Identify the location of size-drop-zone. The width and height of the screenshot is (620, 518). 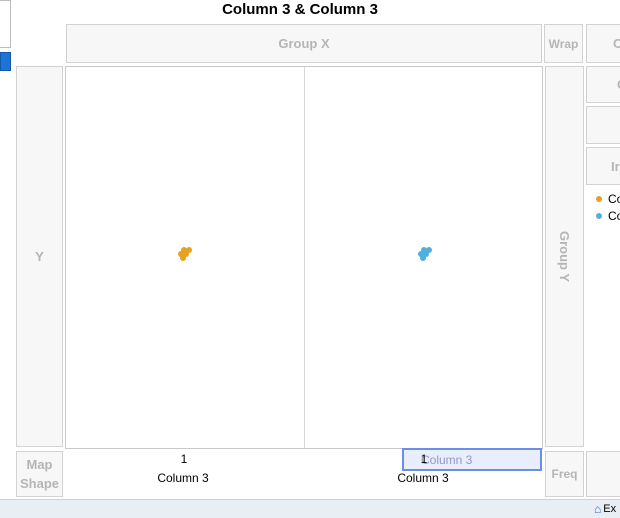
(603, 125).